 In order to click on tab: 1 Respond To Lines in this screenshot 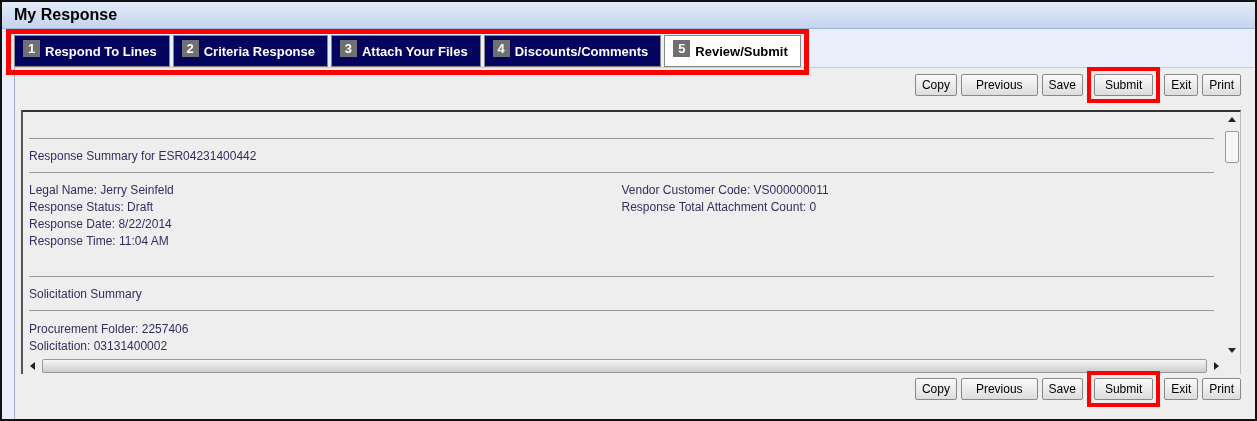, I will do `click(92, 51)`.